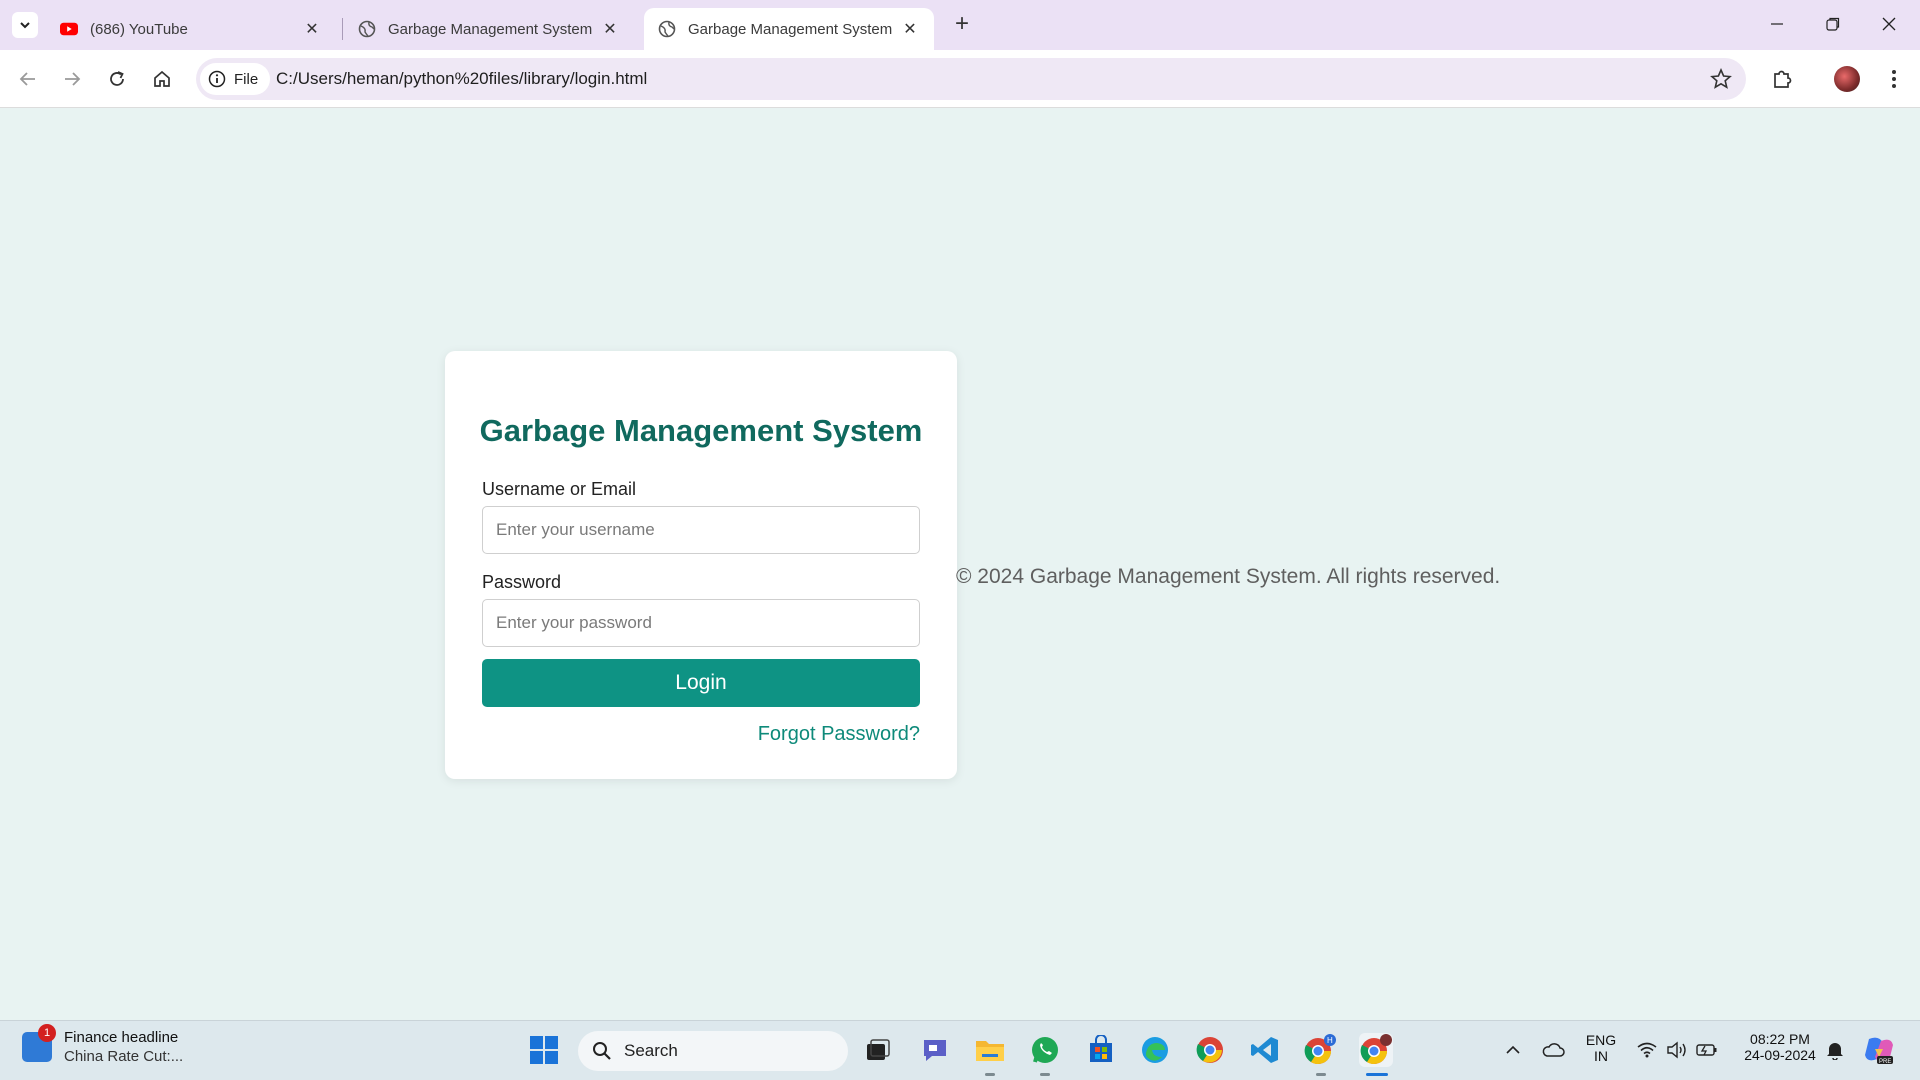 This screenshot has height=1080, width=1920. I want to click on clock-time: 08:22 PM, so click(1780, 1039).